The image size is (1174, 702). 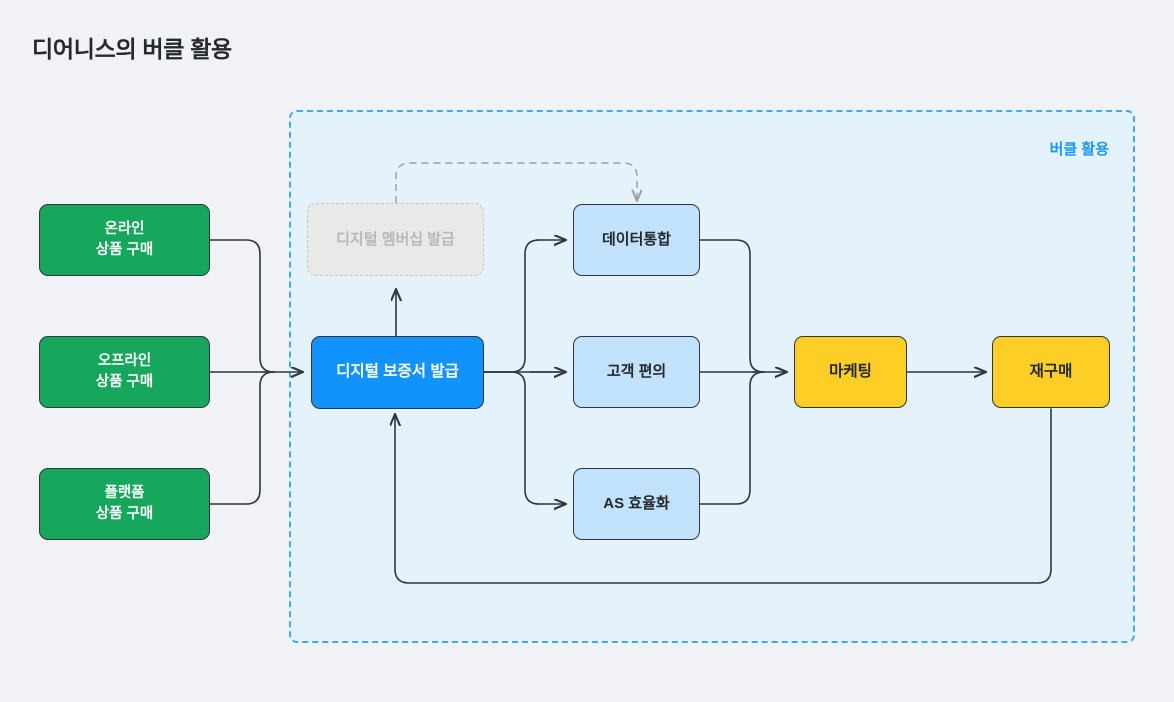 What do you see at coordinates (124, 504) in the screenshot?
I see `node-source-platform: 플랫폼 상품 구매` at bounding box center [124, 504].